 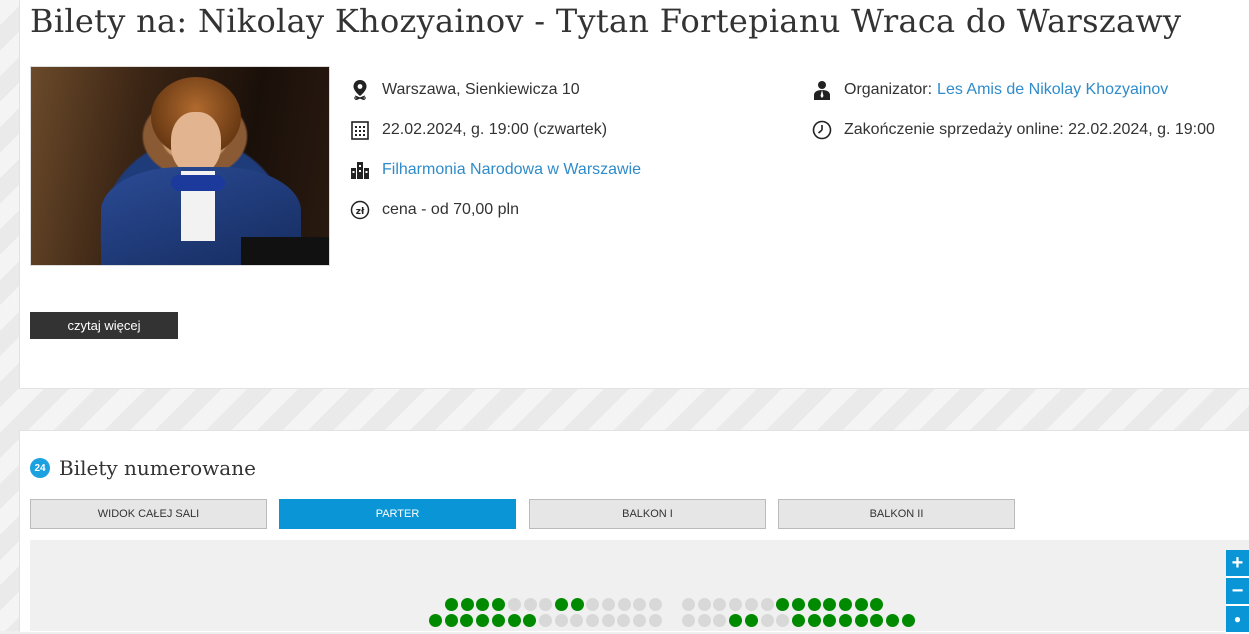 I want to click on currency-zloty-icon: zł, so click(x=360, y=210).